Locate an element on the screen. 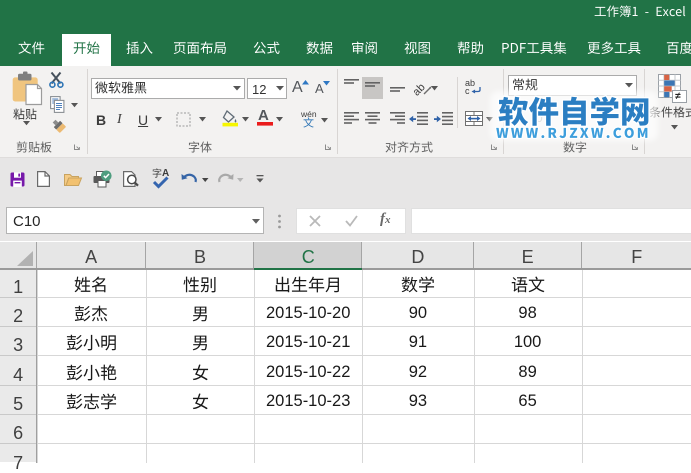  svg-text: c is located at coordinates (467, 91).